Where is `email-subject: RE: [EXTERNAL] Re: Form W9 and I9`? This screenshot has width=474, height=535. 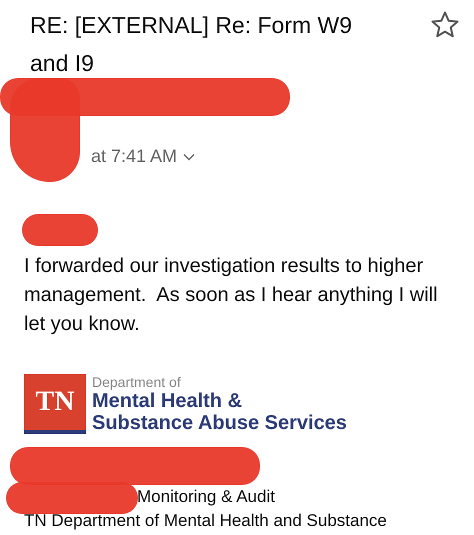 email-subject: RE: [EXTERNAL] Re: Form W9 and I9 is located at coordinates (192, 44).